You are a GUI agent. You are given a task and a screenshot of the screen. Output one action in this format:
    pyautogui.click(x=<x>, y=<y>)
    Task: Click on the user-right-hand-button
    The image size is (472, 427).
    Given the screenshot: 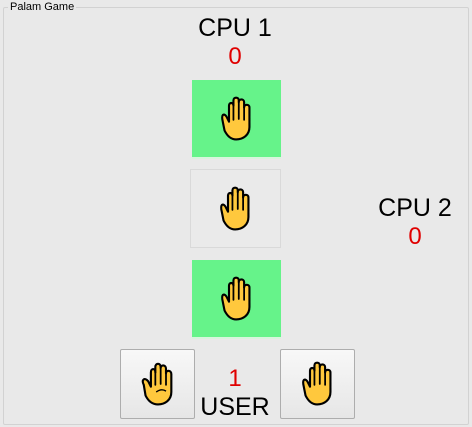 What is the action you would take?
    pyautogui.click(x=317, y=384)
    